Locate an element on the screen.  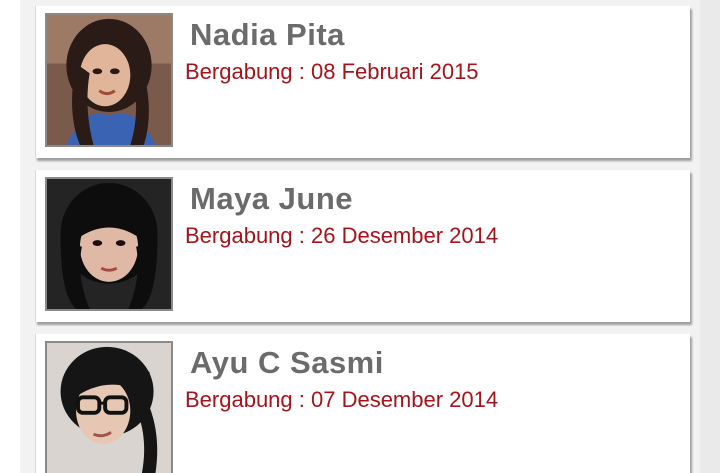
member-name: Ayu C Sasmi is located at coordinates (287, 363).